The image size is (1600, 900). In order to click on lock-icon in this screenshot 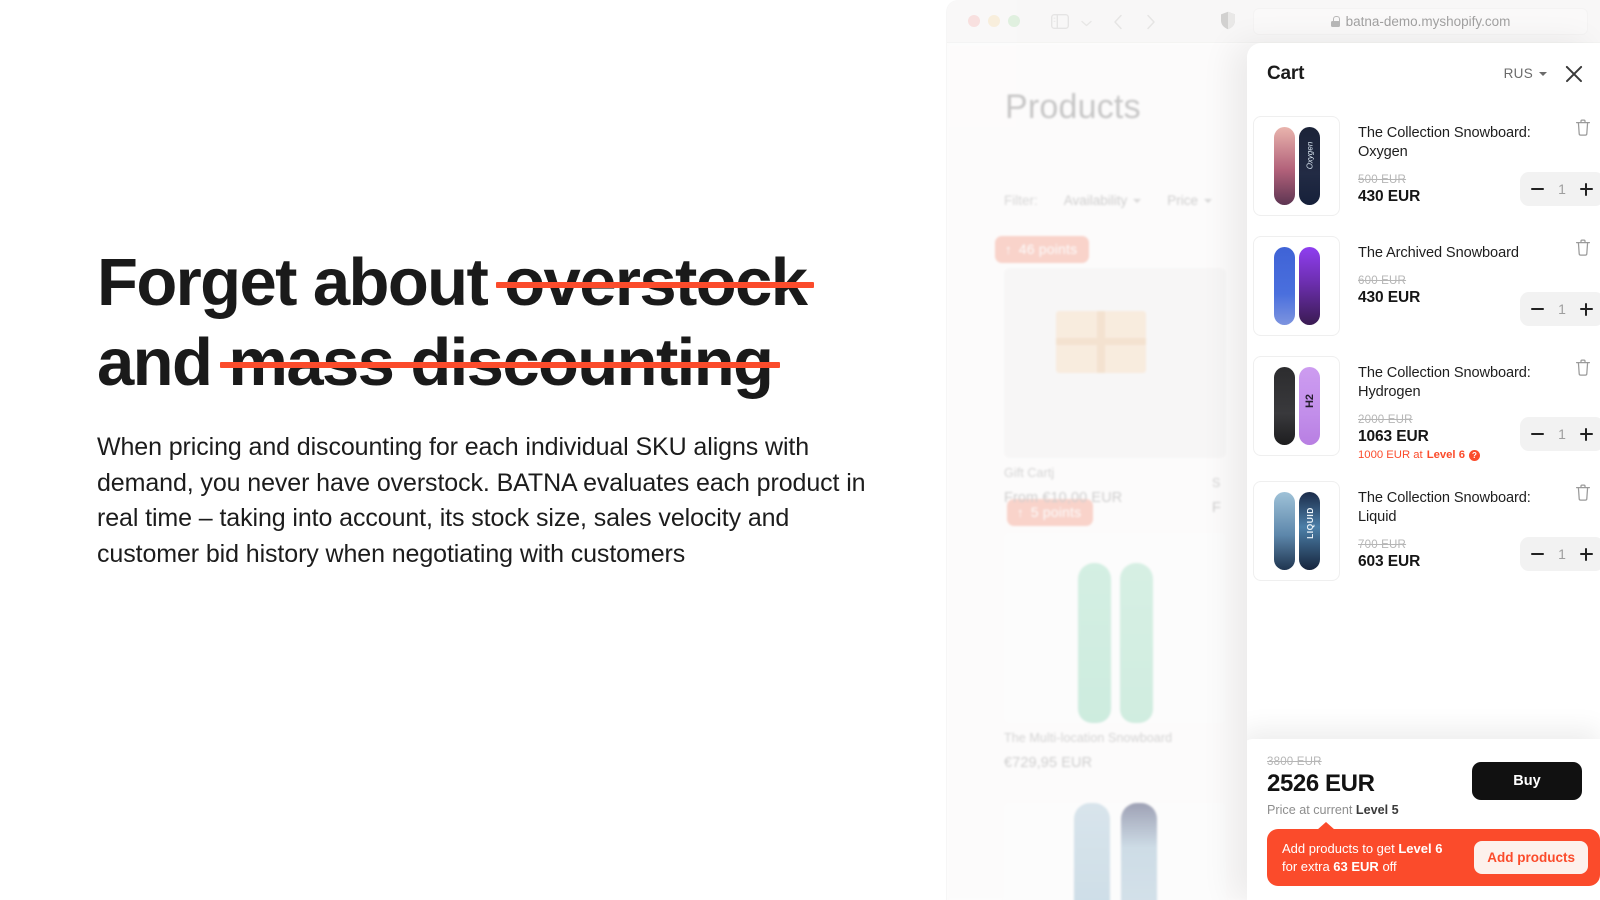, I will do `click(1335, 21)`.